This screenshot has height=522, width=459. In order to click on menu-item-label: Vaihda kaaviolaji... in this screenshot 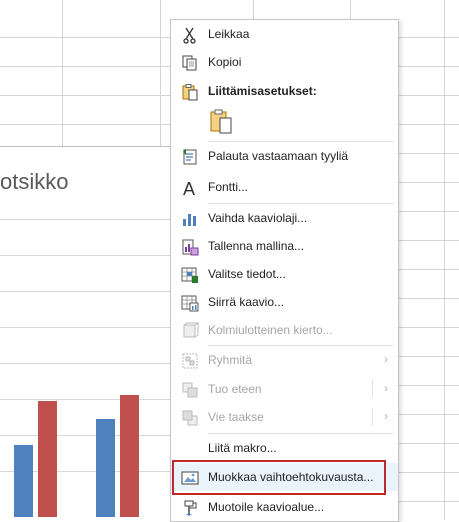, I will do `click(258, 218)`.